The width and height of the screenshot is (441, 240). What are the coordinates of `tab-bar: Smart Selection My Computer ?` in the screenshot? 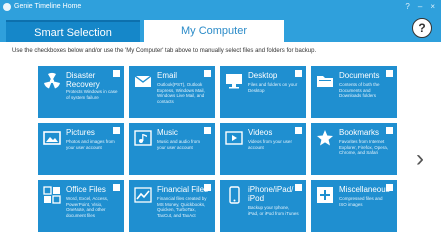 It's located at (220, 28).